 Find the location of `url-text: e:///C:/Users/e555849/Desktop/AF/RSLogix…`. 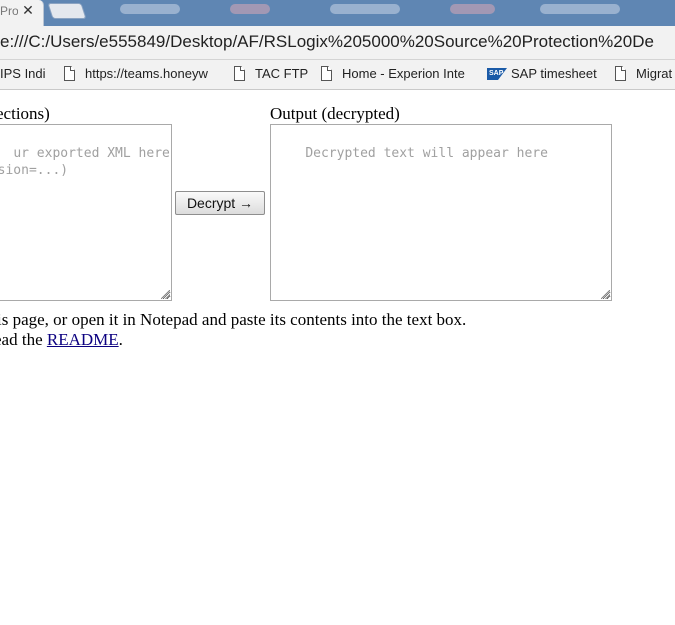

url-text: e:///C:/Users/e555849/Desktop/AF/RSLogix… is located at coordinates (337, 42).